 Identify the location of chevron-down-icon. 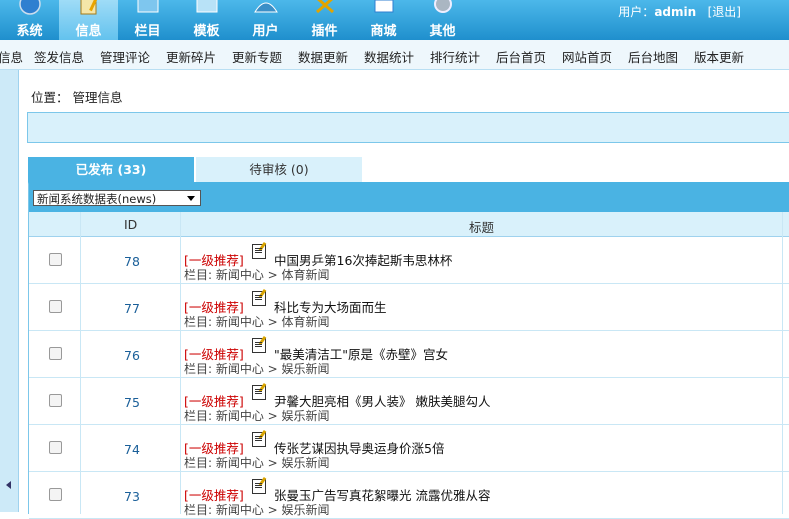
(191, 198).